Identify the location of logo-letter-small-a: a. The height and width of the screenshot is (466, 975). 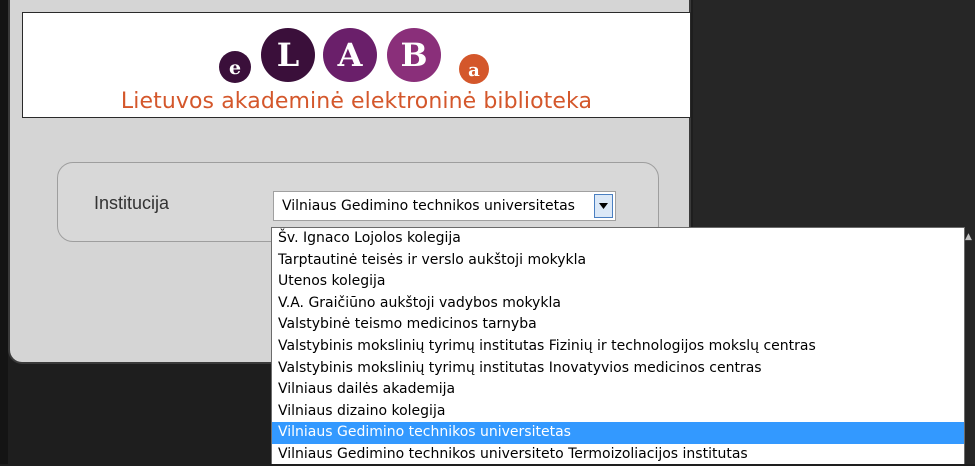
(474, 70).